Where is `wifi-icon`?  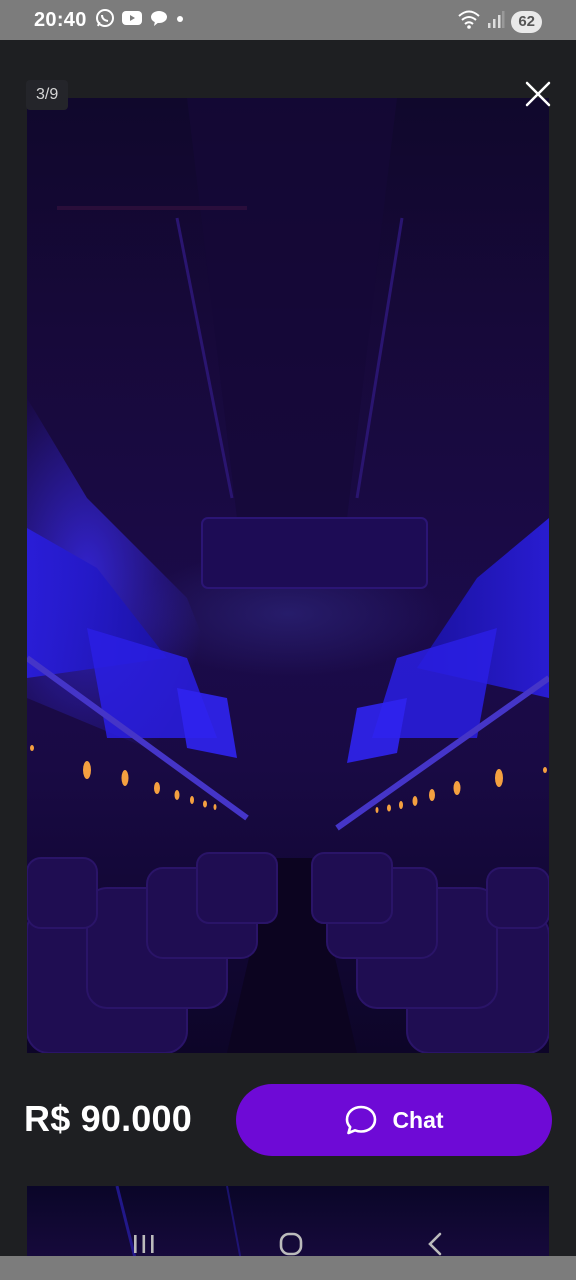 wifi-icon is located at coordinates (469, 21).